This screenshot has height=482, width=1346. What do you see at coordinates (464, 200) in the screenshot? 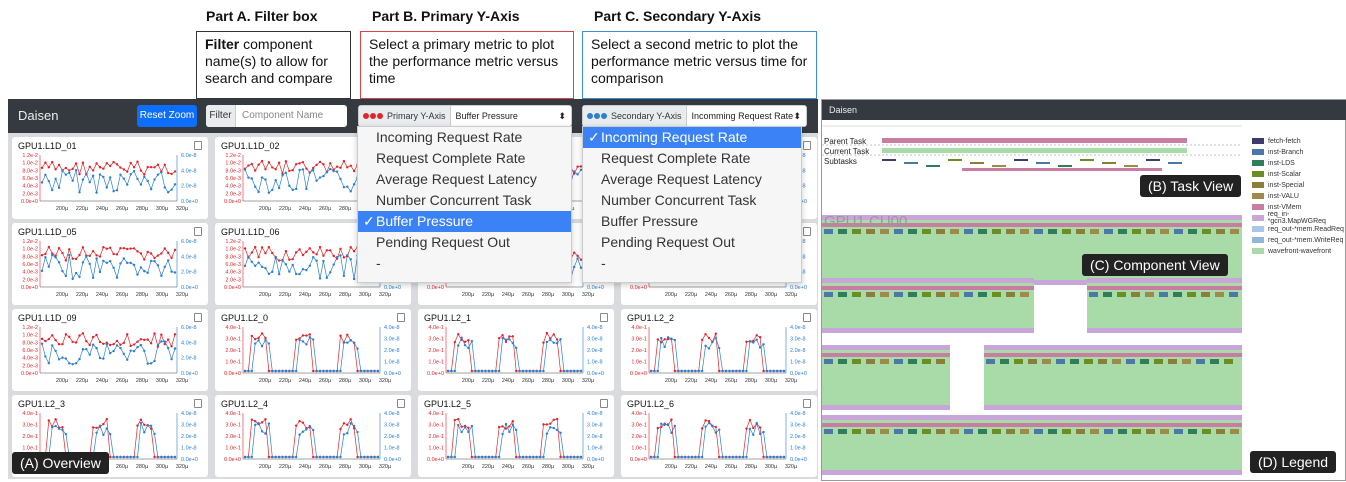
I see `primary-menu-item: Number Concurrent Task` at bounding box center [464, 200].